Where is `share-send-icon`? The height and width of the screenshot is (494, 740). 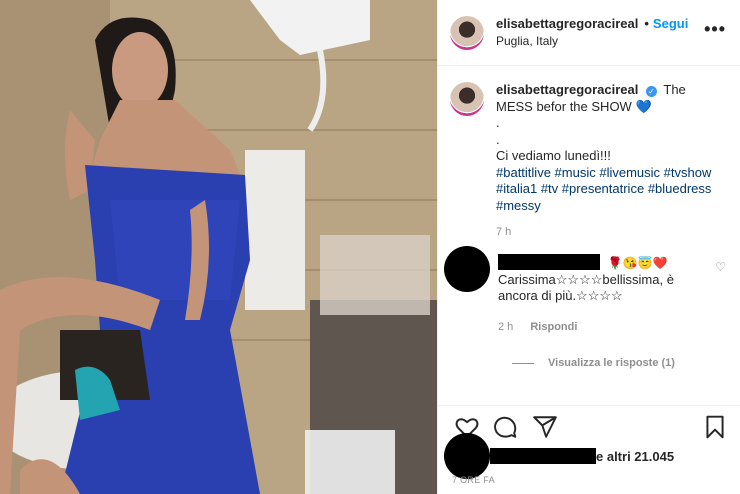 share-send-icon is located at coordinates (545, 427).